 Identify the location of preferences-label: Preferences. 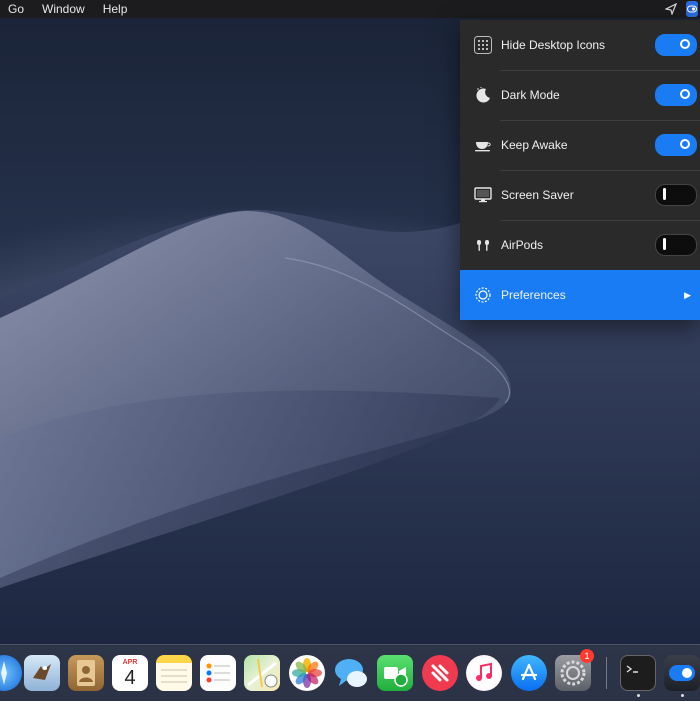
(533, 295).